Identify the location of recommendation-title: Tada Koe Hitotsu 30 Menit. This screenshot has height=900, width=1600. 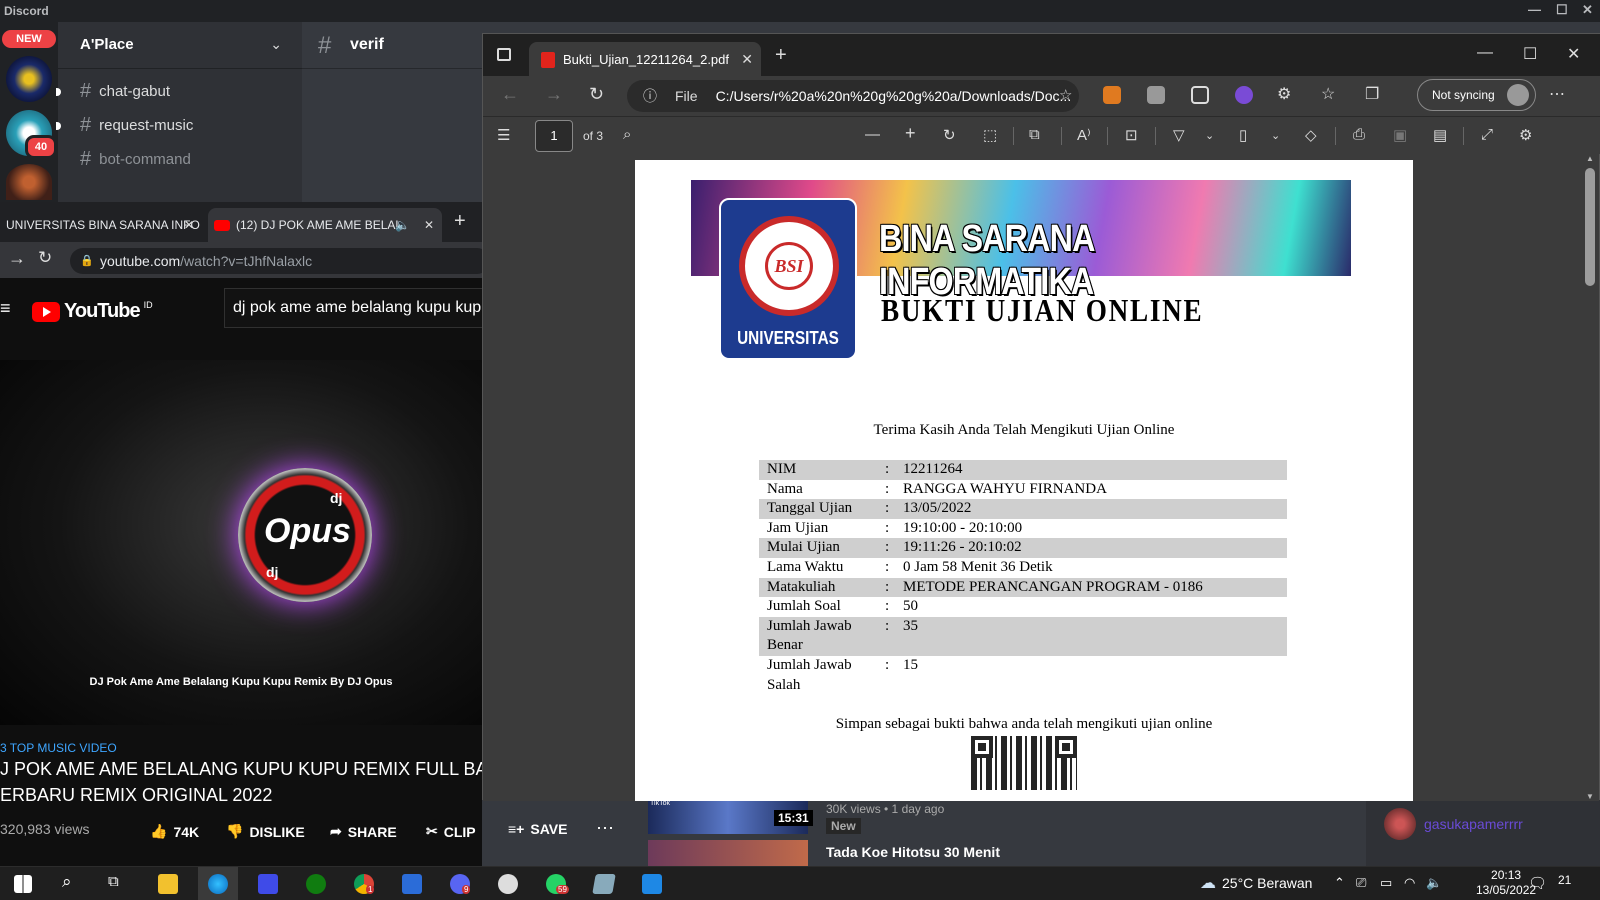
(913, 852).